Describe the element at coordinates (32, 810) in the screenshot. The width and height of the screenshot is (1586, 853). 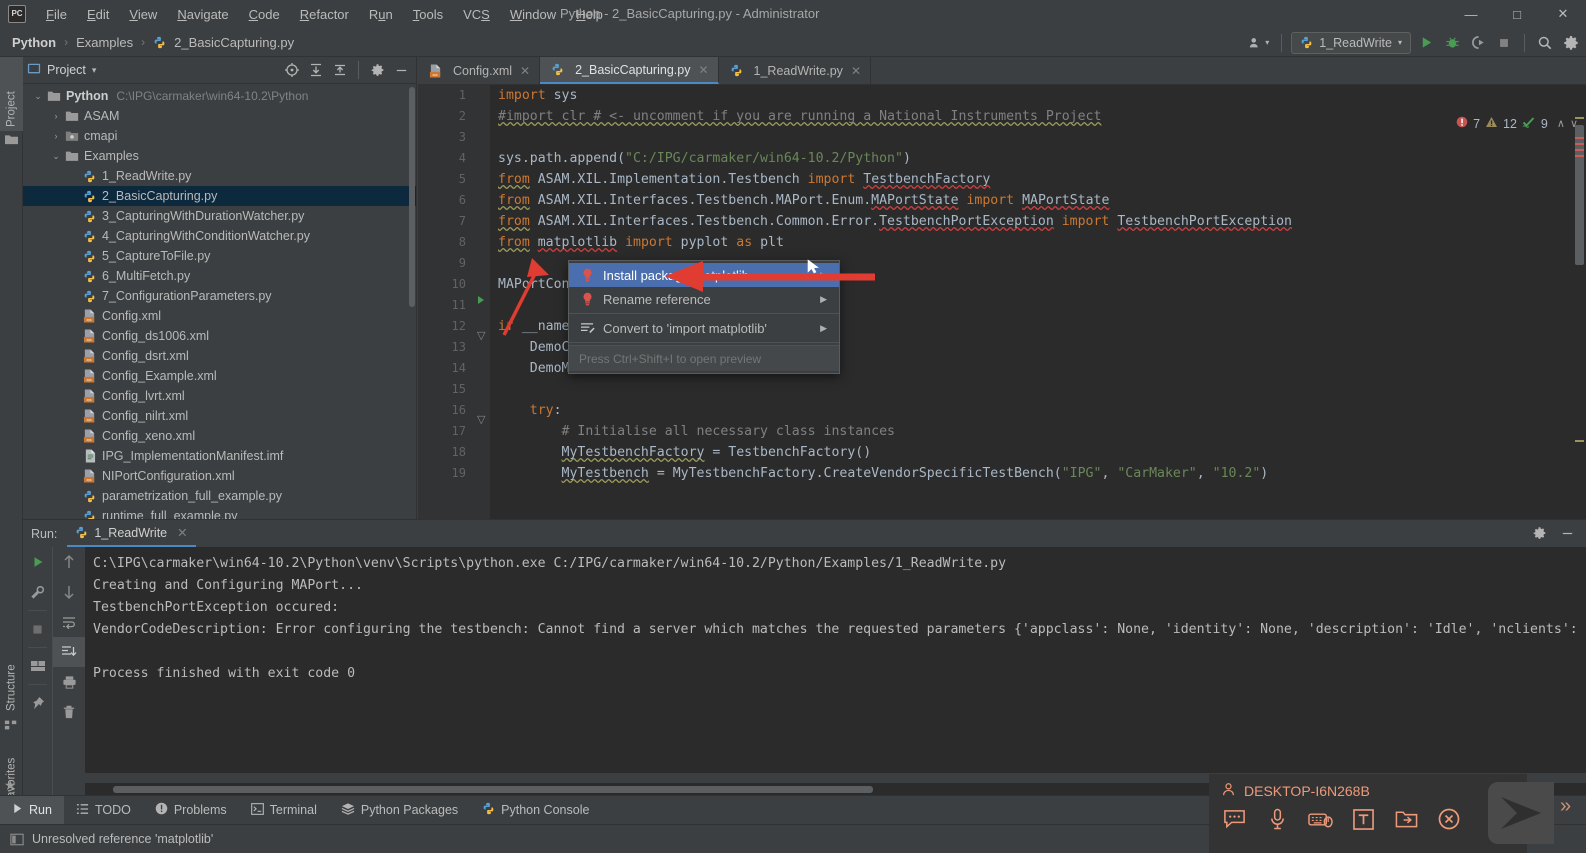
I see `bottom-tab-run: Run` at that location.